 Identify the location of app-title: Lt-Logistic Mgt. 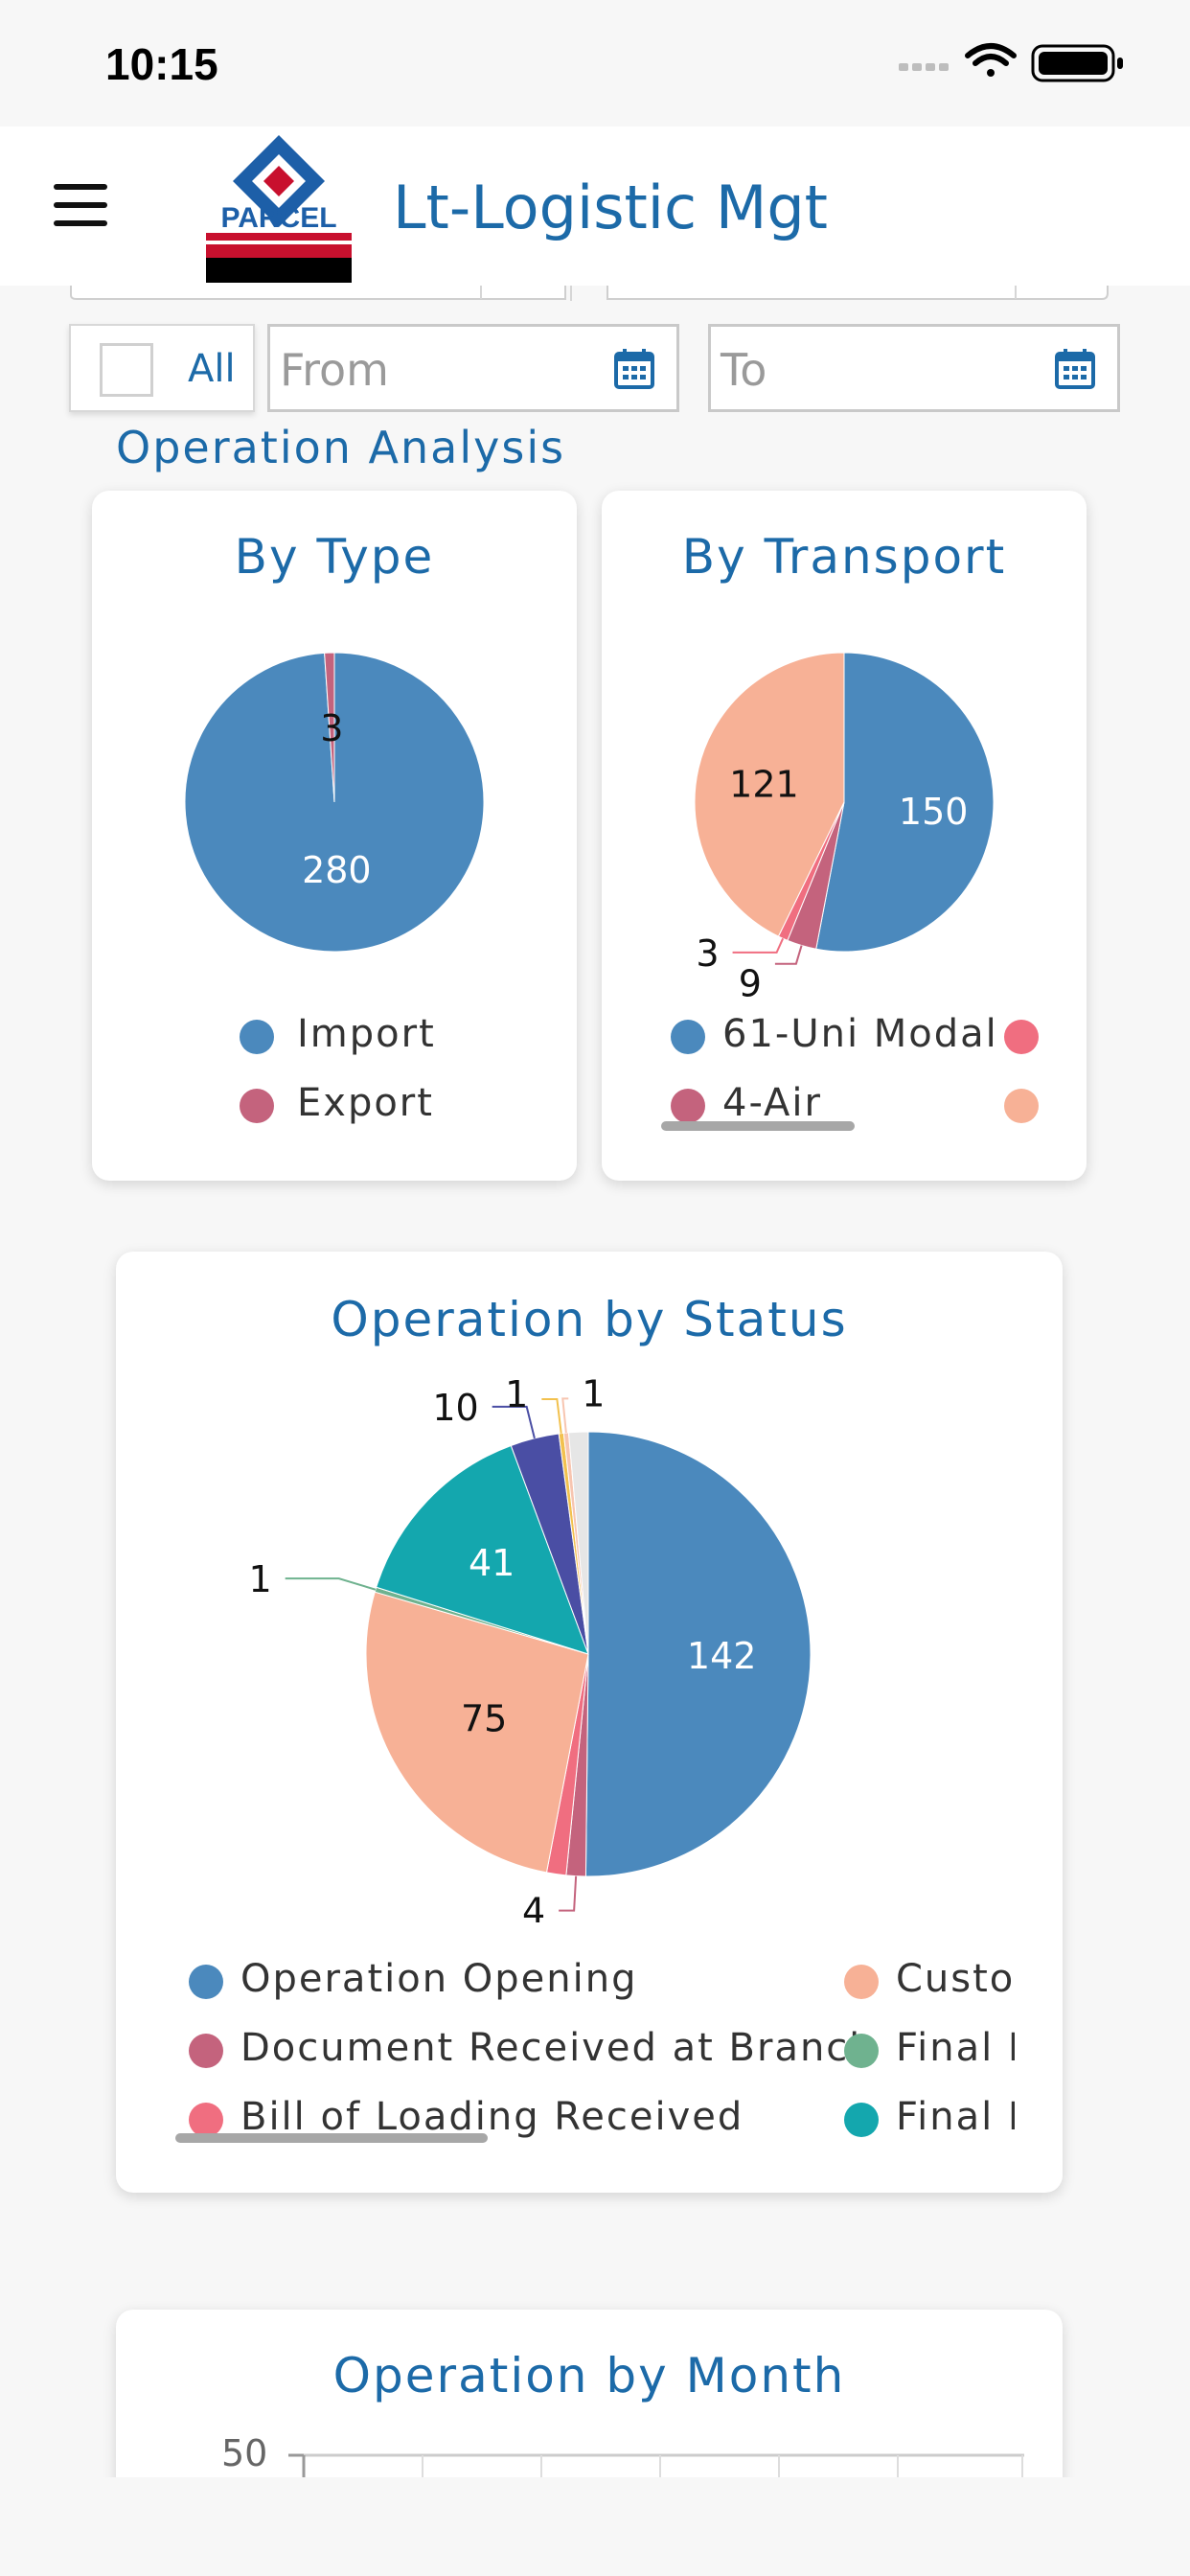
(610, 207).